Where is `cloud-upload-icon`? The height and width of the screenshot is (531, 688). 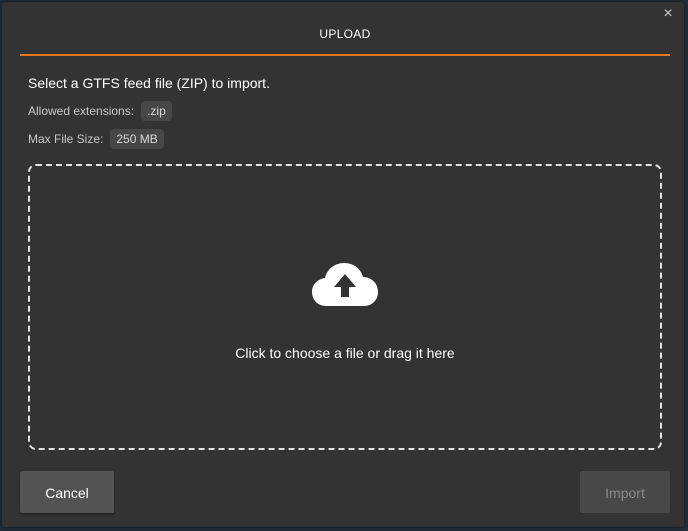
cloud-upload-icon is located at coordinates (345, 284).